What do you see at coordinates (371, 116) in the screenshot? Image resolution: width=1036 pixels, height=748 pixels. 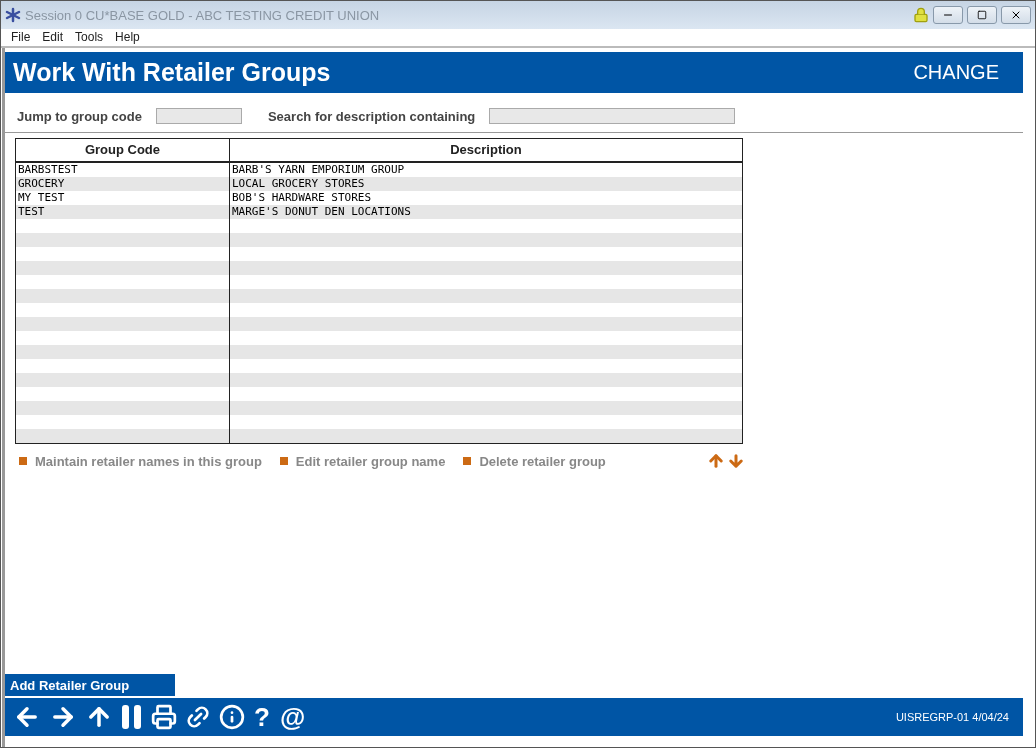 I see `field-label: Search for description containing` at bounding box center [371, 116].